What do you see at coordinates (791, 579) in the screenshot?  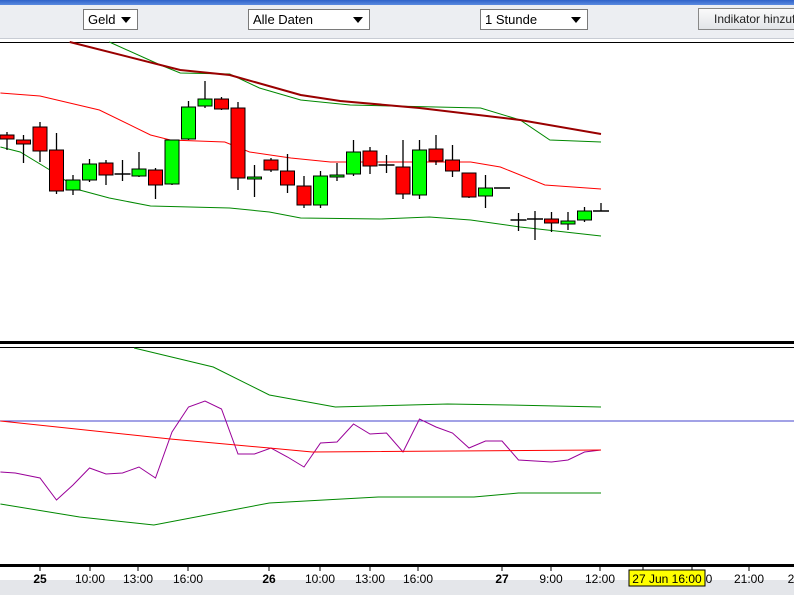 I see `axis-label: 2` at bounding box center [791, 579].